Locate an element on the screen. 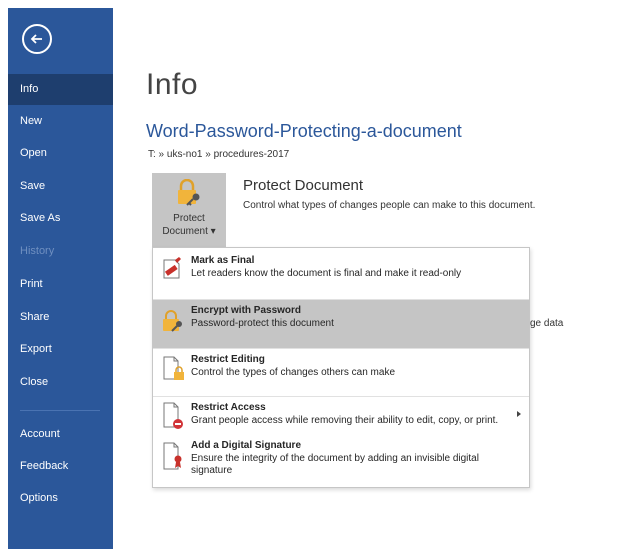 The height and width of the screenshot is (549, 626). menu-item-title: Mark as Final is located at coordinates (223, 260).